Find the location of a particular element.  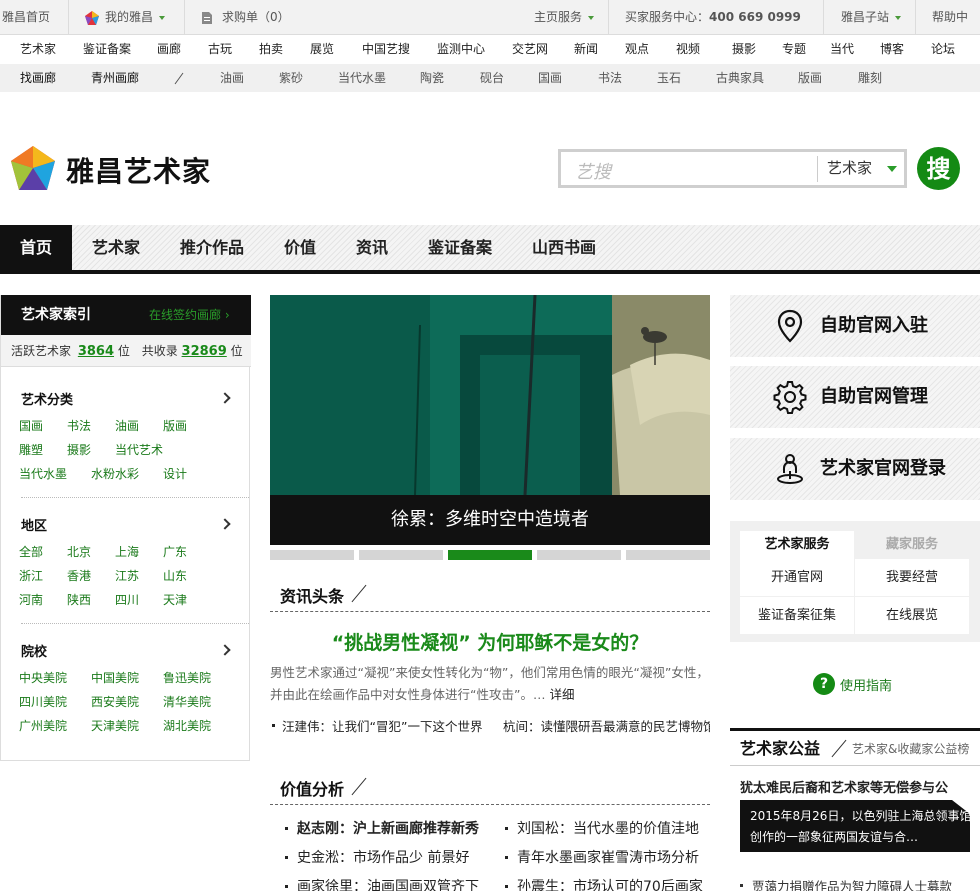

channel-nav-item: 监测中心 is located at coordinates (461, 49).